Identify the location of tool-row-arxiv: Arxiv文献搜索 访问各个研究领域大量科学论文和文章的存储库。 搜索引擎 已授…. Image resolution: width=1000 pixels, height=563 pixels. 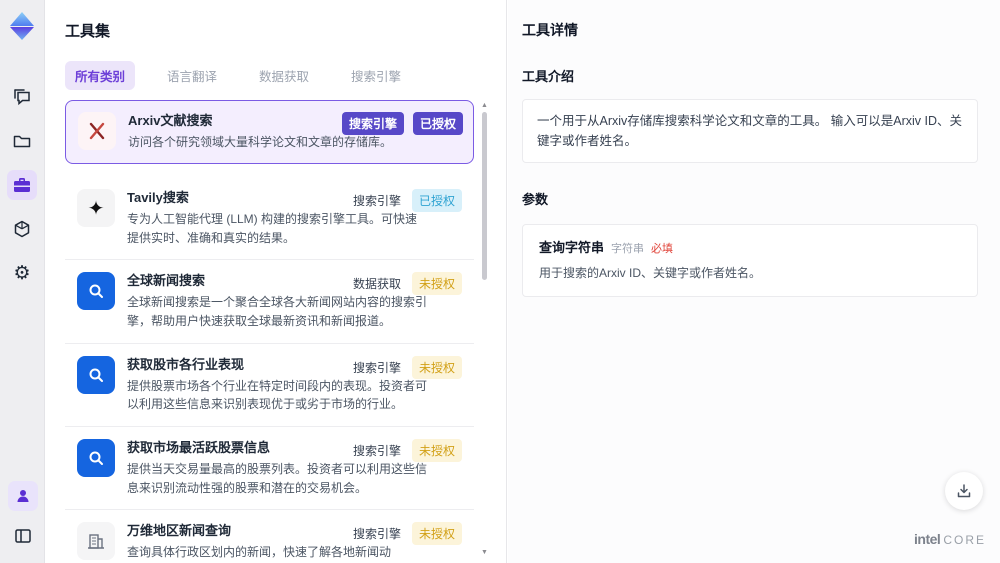
(269, 132).